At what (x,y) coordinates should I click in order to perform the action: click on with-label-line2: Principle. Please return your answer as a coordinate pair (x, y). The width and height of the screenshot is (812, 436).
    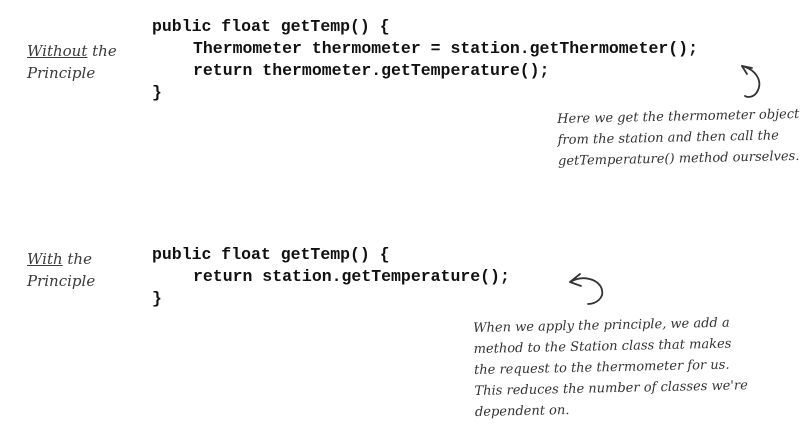
    Looking at the image, I should click on (61, 281).